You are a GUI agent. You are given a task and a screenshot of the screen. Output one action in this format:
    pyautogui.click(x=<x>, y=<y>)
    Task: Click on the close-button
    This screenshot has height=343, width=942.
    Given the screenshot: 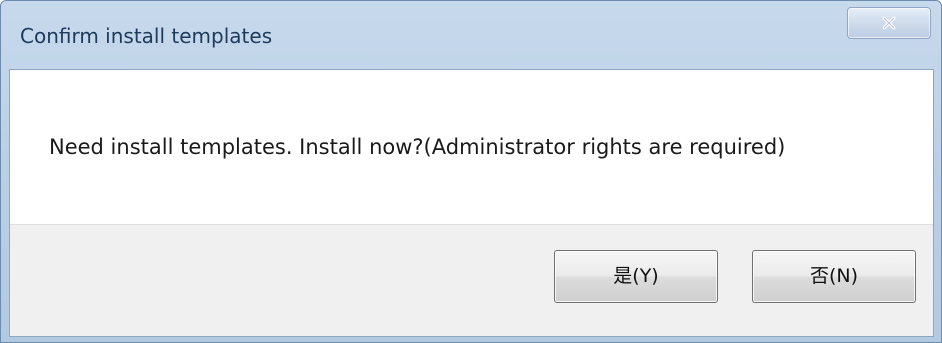 What is the action you would take?
    pyautogui.click(x=889, y=23)
    